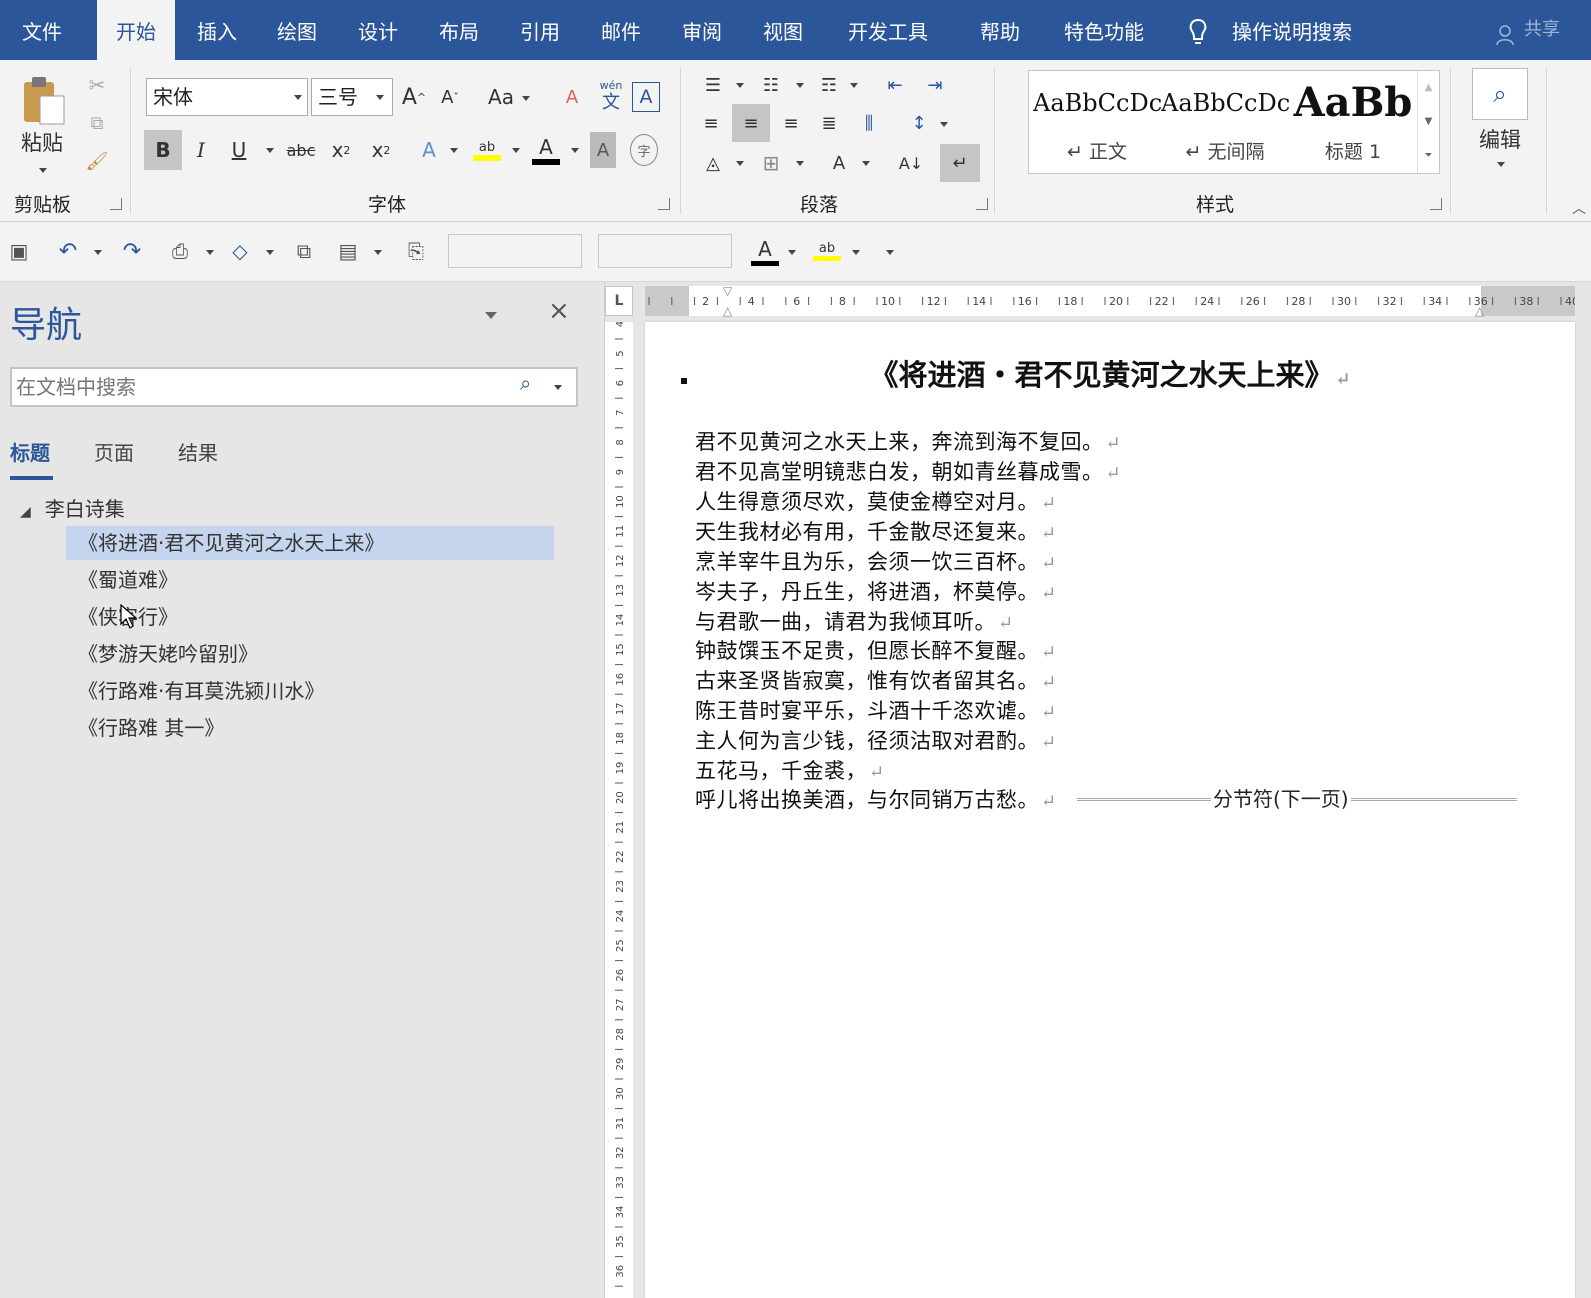  Describe the element at coordinates (1428, 88) in the screenshot. I see `gallery-up-icon: ▲` at that location.